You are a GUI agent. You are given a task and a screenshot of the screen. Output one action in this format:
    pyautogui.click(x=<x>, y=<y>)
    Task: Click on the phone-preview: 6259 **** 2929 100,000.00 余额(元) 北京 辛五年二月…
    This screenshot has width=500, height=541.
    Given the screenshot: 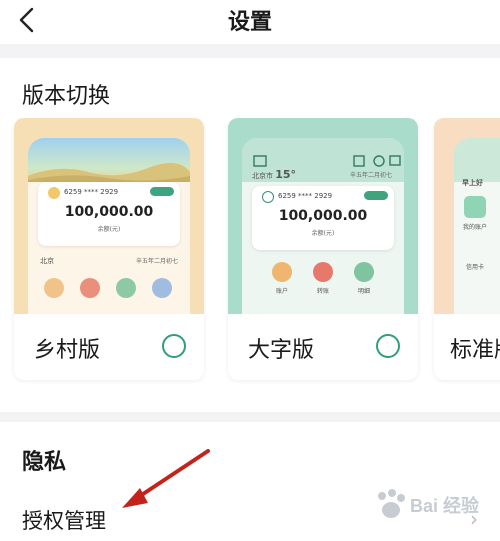 What is the action you would take?
    pyautogui.click(x=109, y=228)
    